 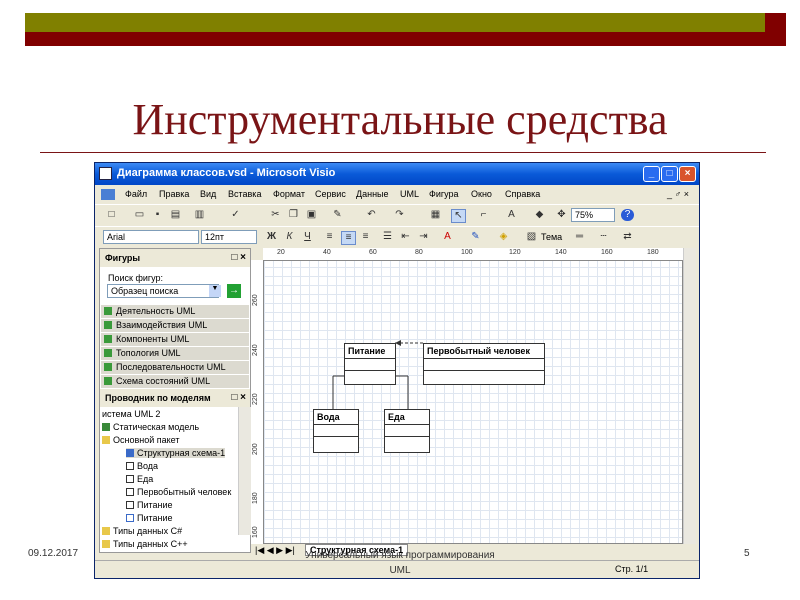 I want to click on theme-icon: ▧, so click(x=531, y=237).